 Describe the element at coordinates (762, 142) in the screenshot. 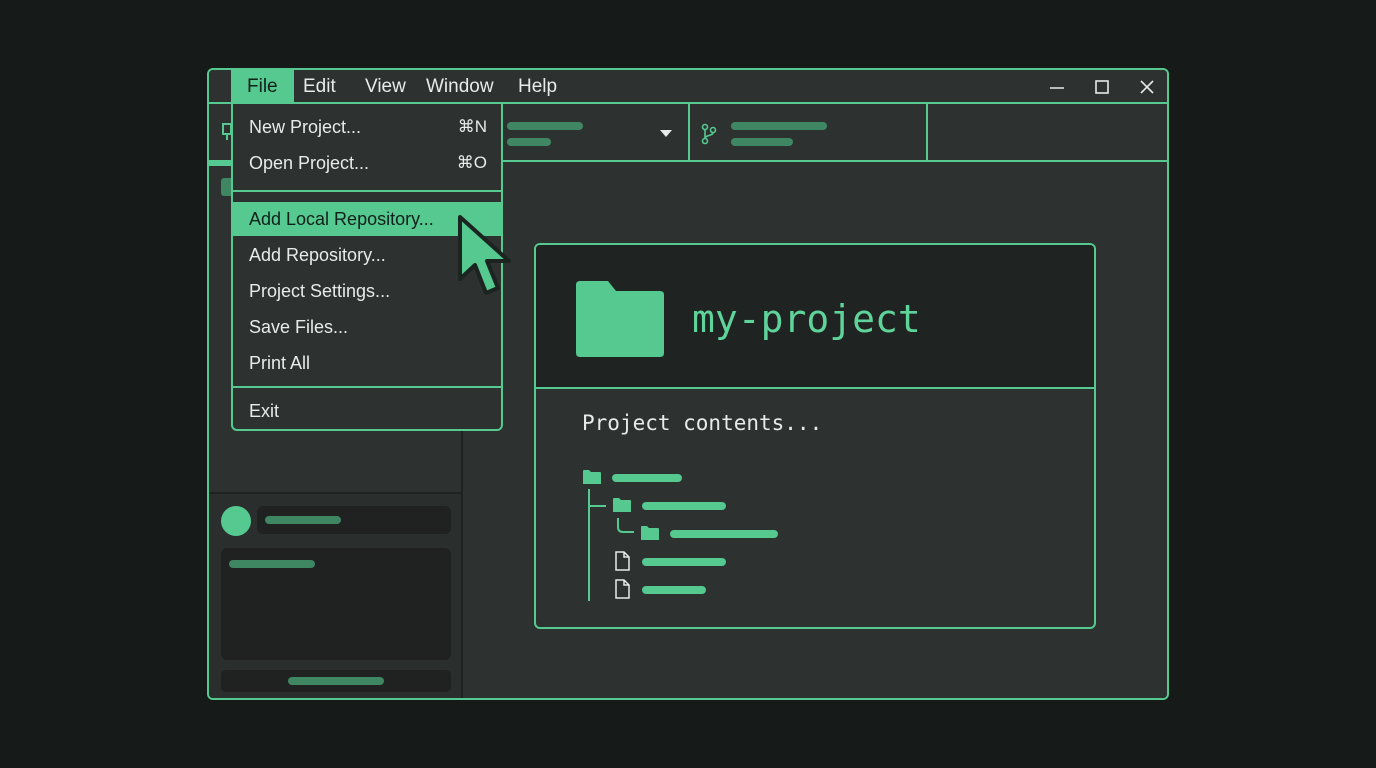

I see `branch-sub-placeholder` at that location.